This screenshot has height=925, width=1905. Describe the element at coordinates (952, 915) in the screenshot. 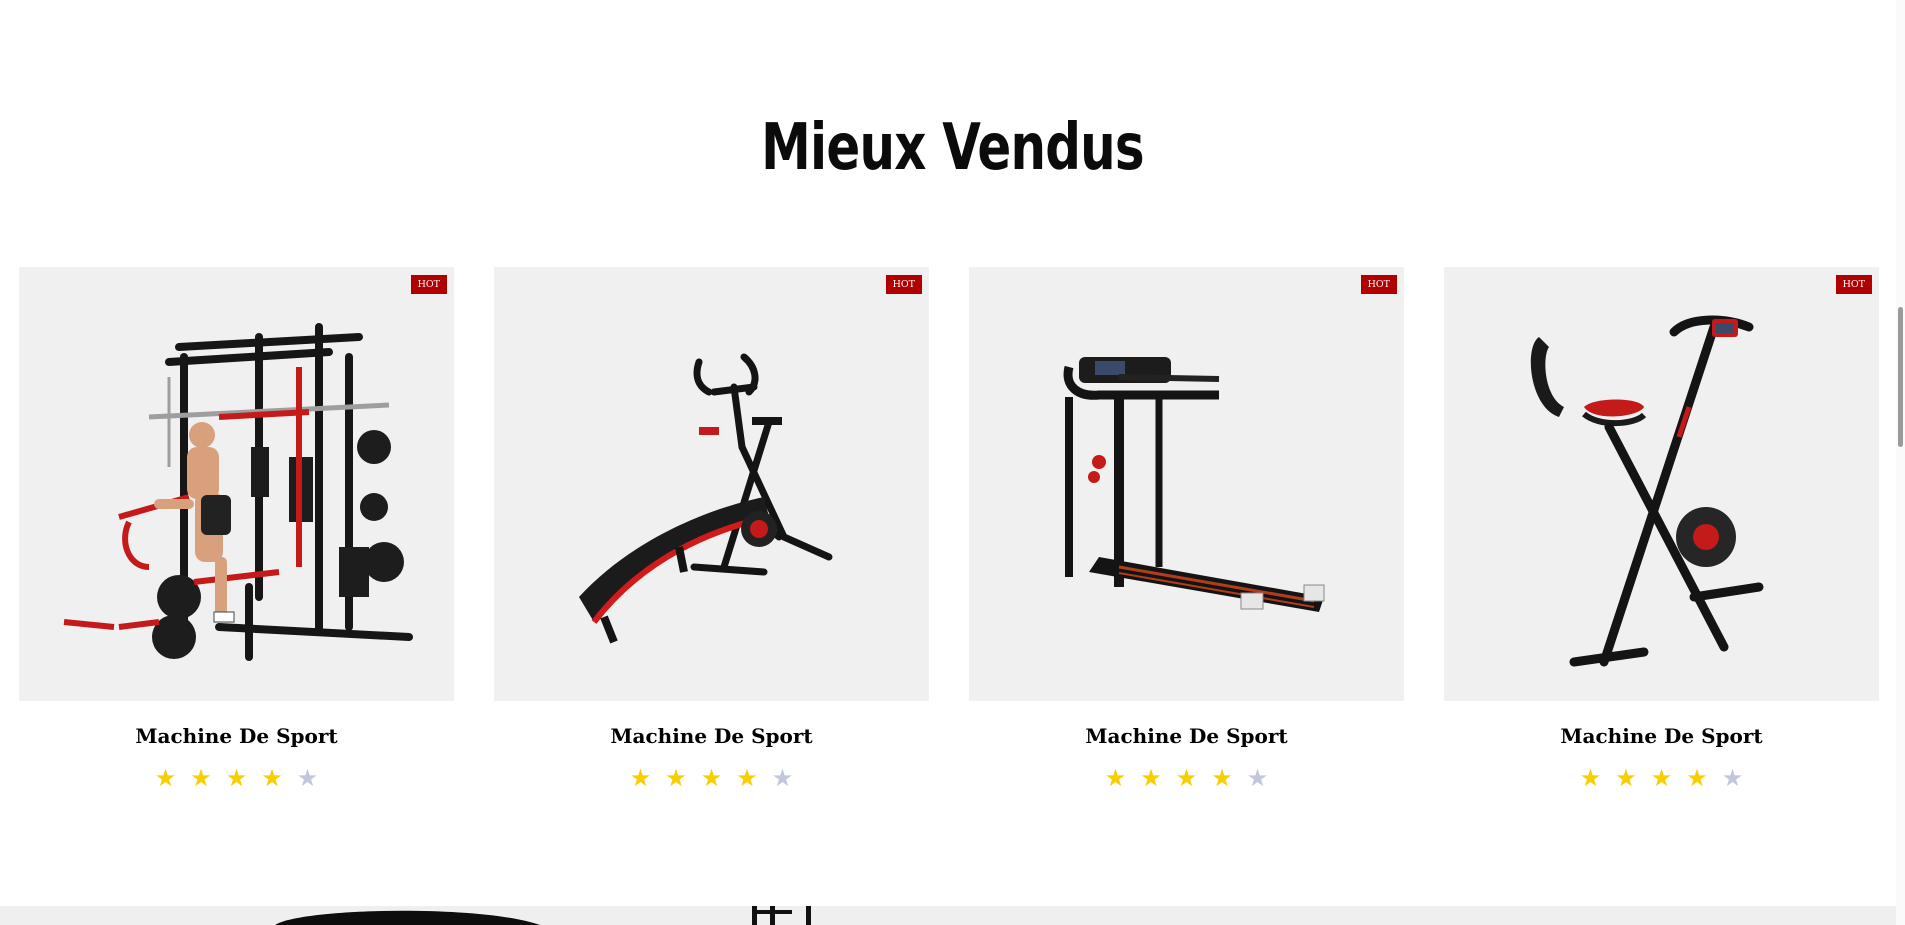

I see `next-section-banner` at that location.